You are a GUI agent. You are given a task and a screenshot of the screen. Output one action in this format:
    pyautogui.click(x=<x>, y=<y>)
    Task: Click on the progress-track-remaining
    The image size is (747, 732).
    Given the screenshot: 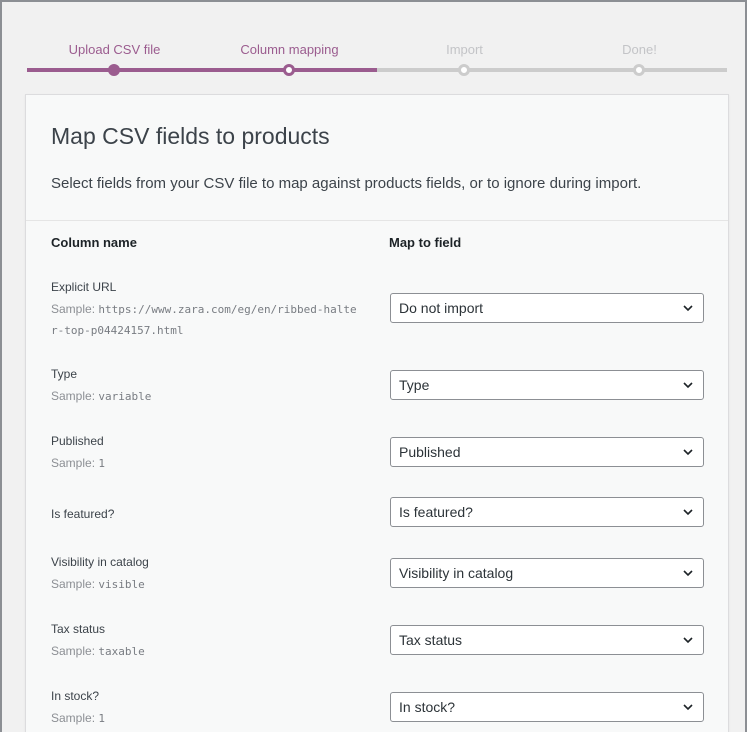 What is the action you would take?
    pyautogui.click(x=552, y=70)
    